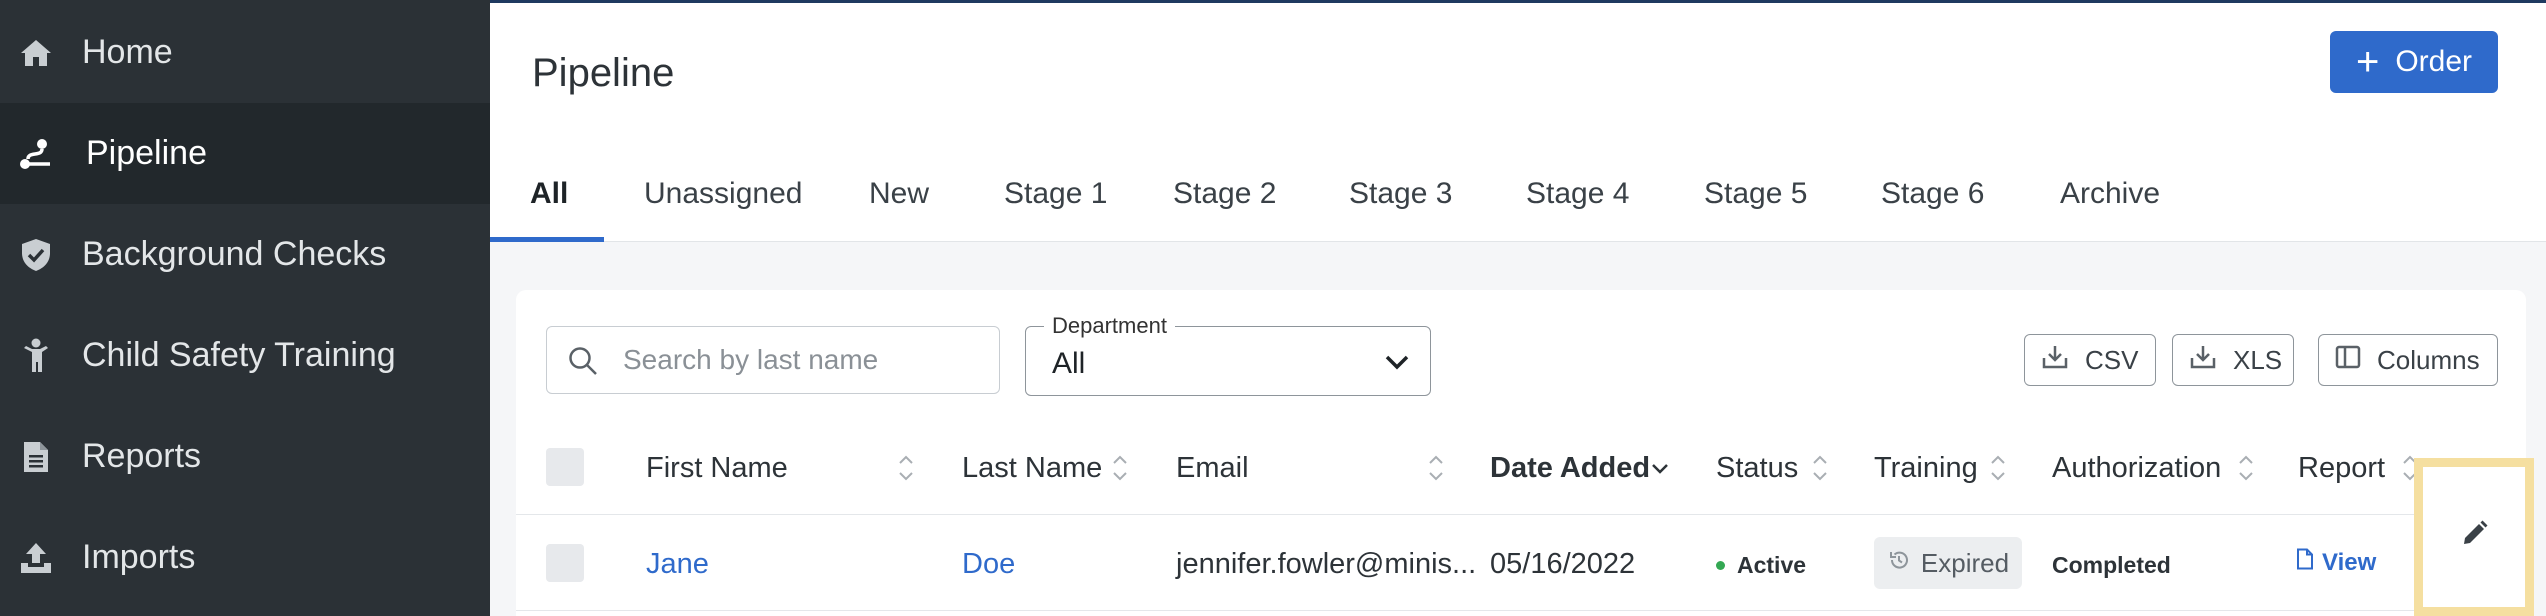 This screenshot has height=616, width=2546. What do you see at coordinates (1755, 194) in the screenshot?
I see `tab-stage-5: Stage 5` at bounding box center [1755, 194].